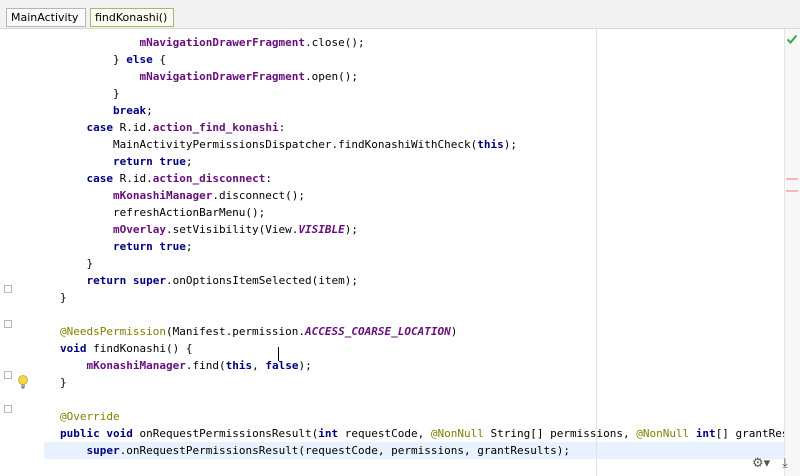 Image resolution: width=800 pixels, height=476 pixels. Describe the element at coordinates (129, 110) in the screenshot. I see `code-token: break` at that location.